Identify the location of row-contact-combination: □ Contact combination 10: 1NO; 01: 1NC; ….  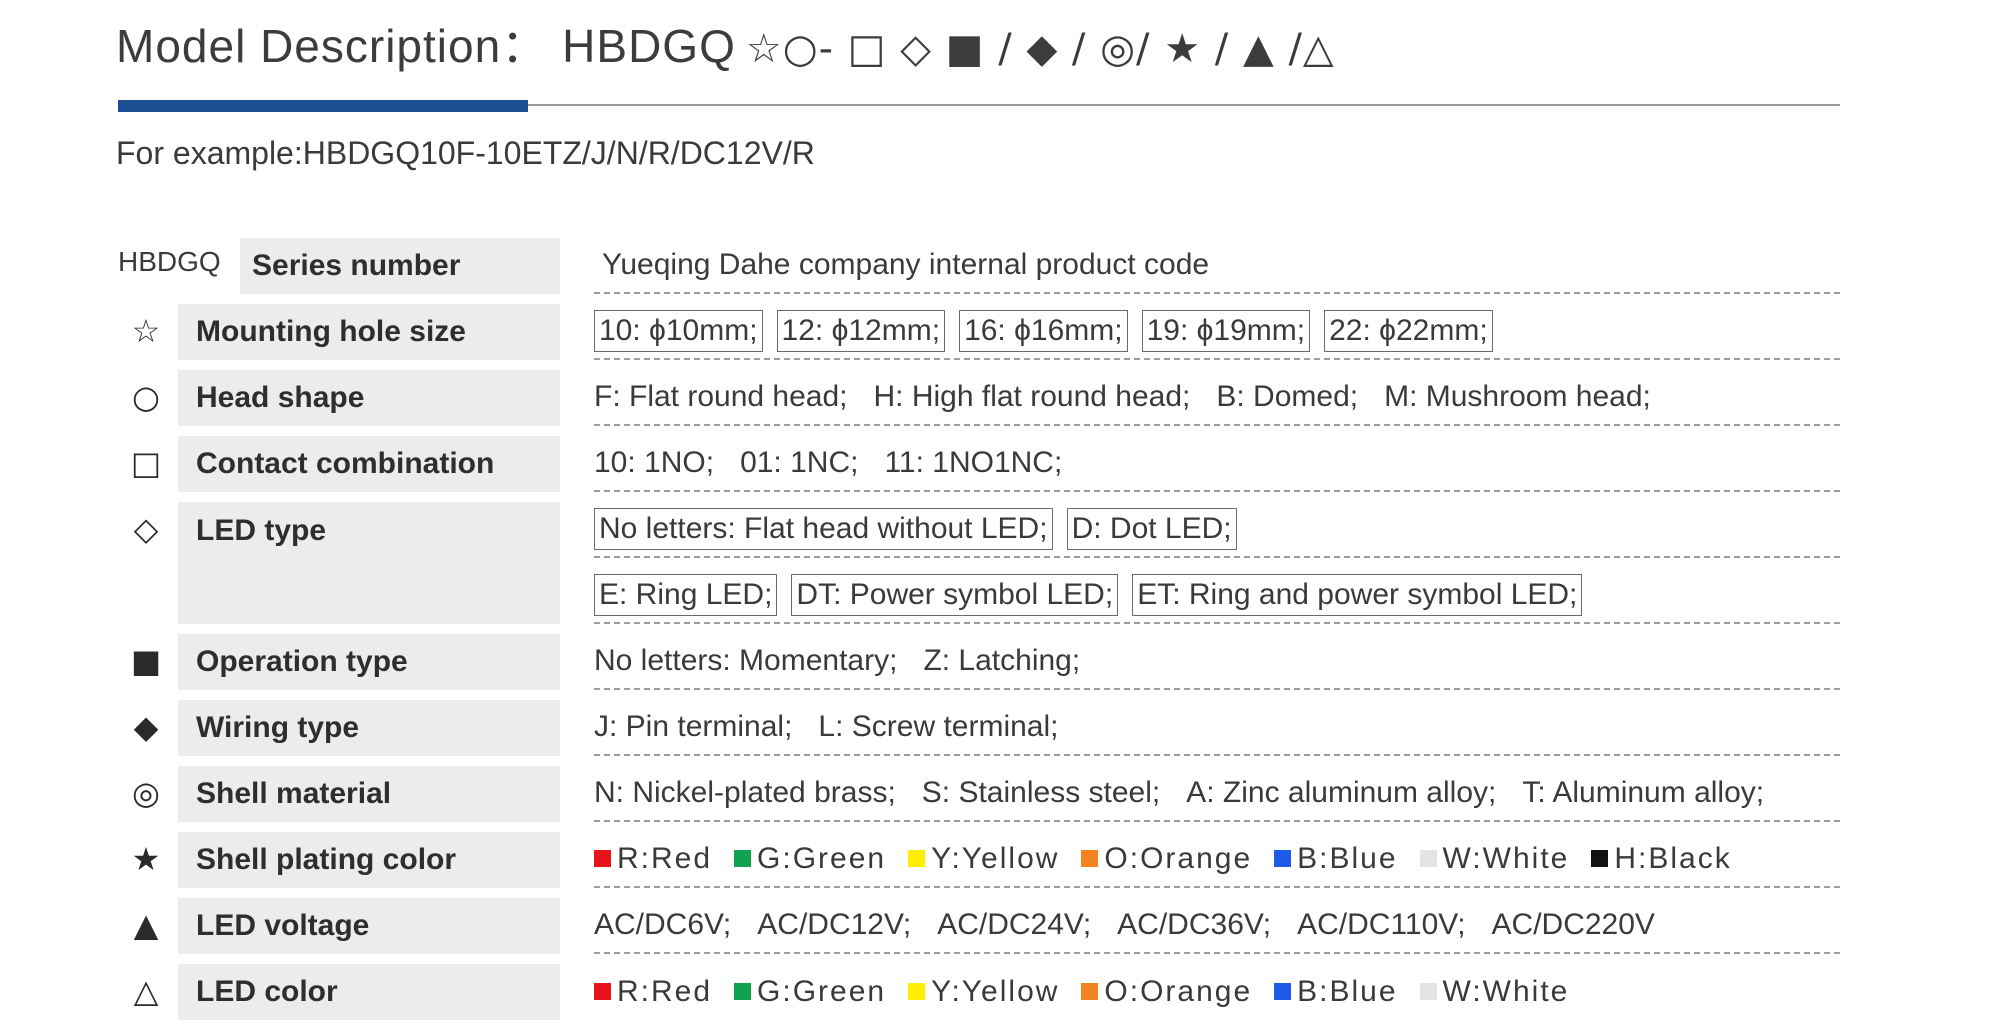
(1000, 464).